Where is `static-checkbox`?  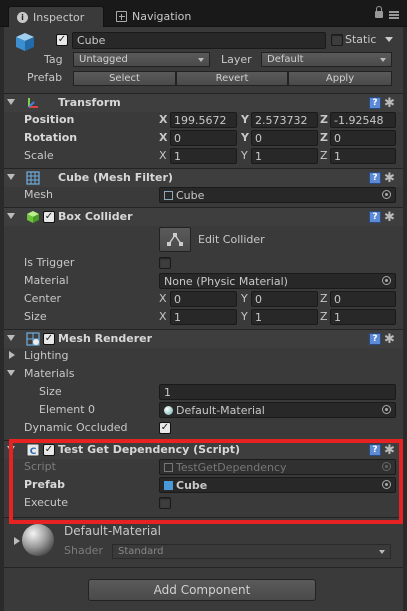
static-checkbox is located at coordinates (337, 40).